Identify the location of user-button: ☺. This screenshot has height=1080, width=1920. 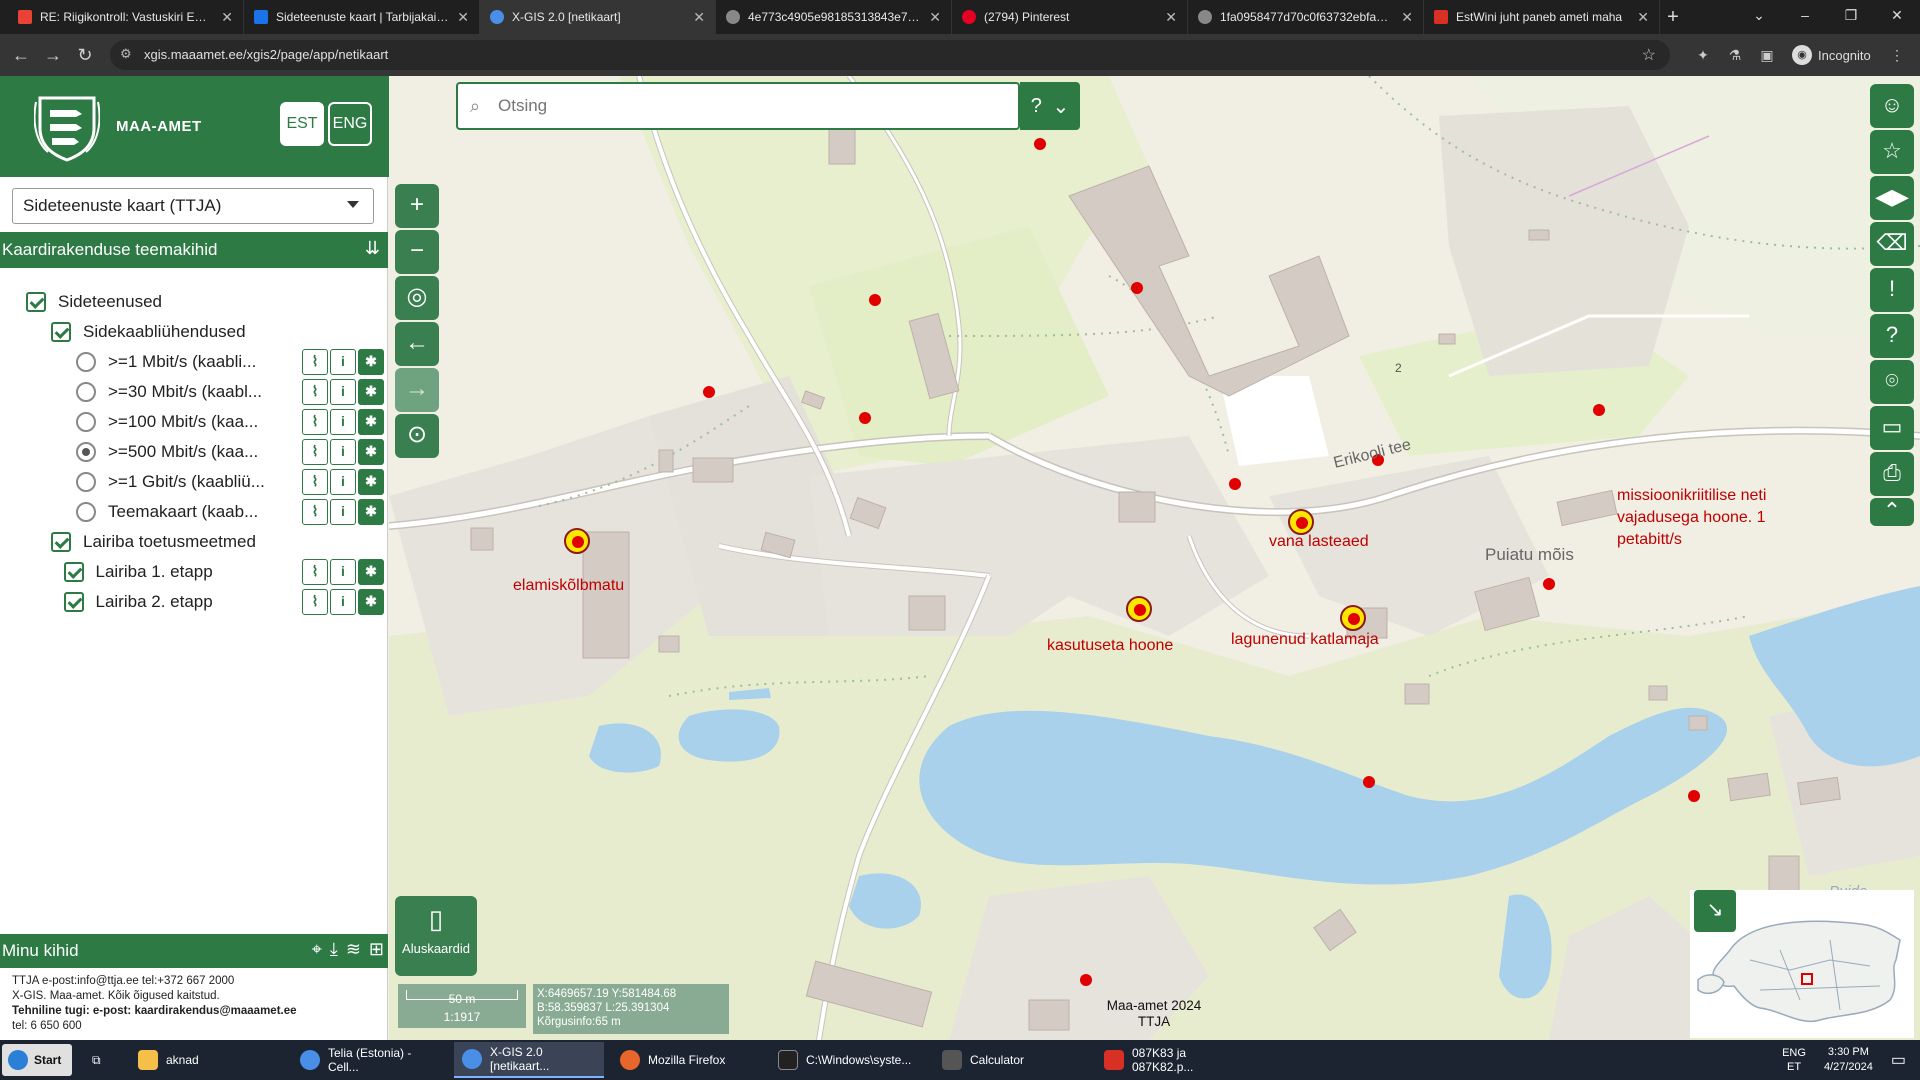
(1892, 106).